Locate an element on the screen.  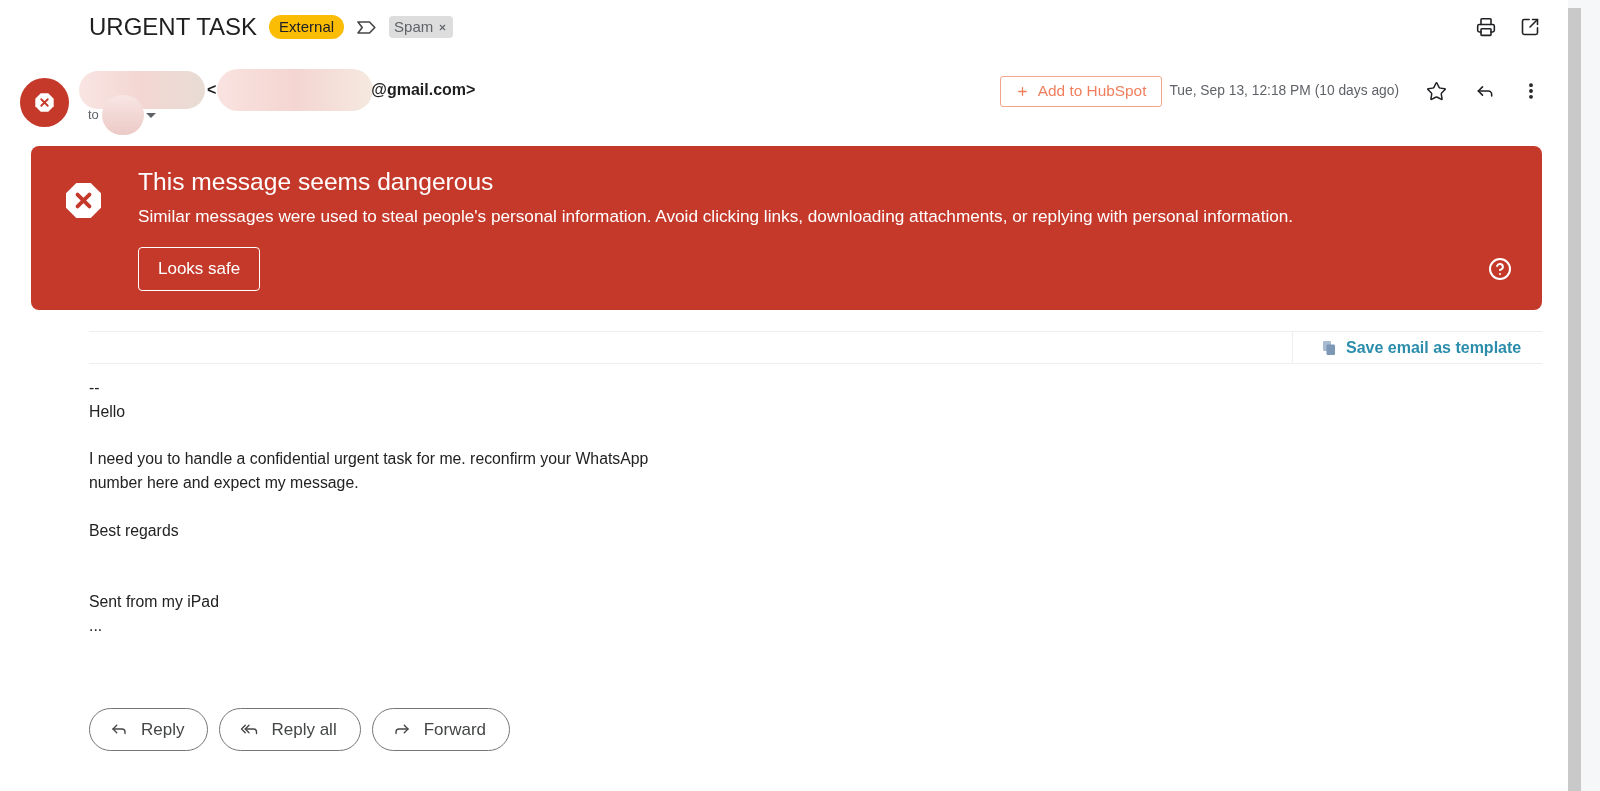
looks-safe-button: Looks safe is located at coordinates (199, 269).